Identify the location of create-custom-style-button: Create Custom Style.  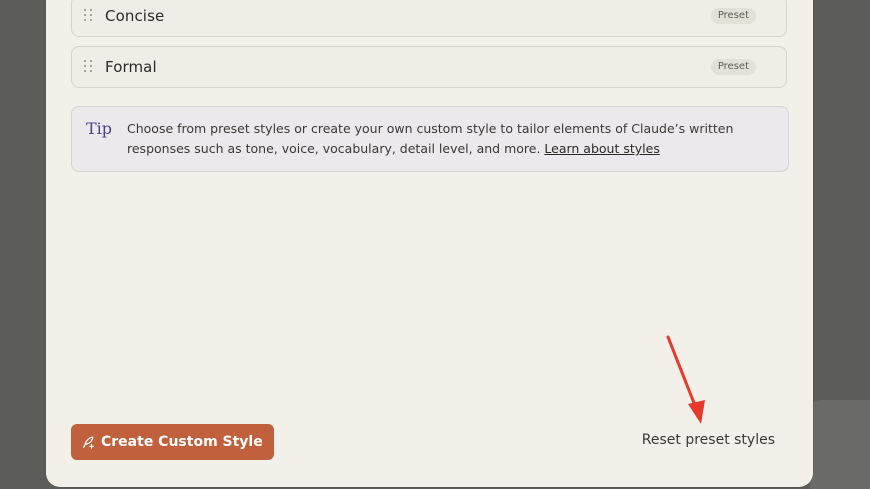
(172, 442).